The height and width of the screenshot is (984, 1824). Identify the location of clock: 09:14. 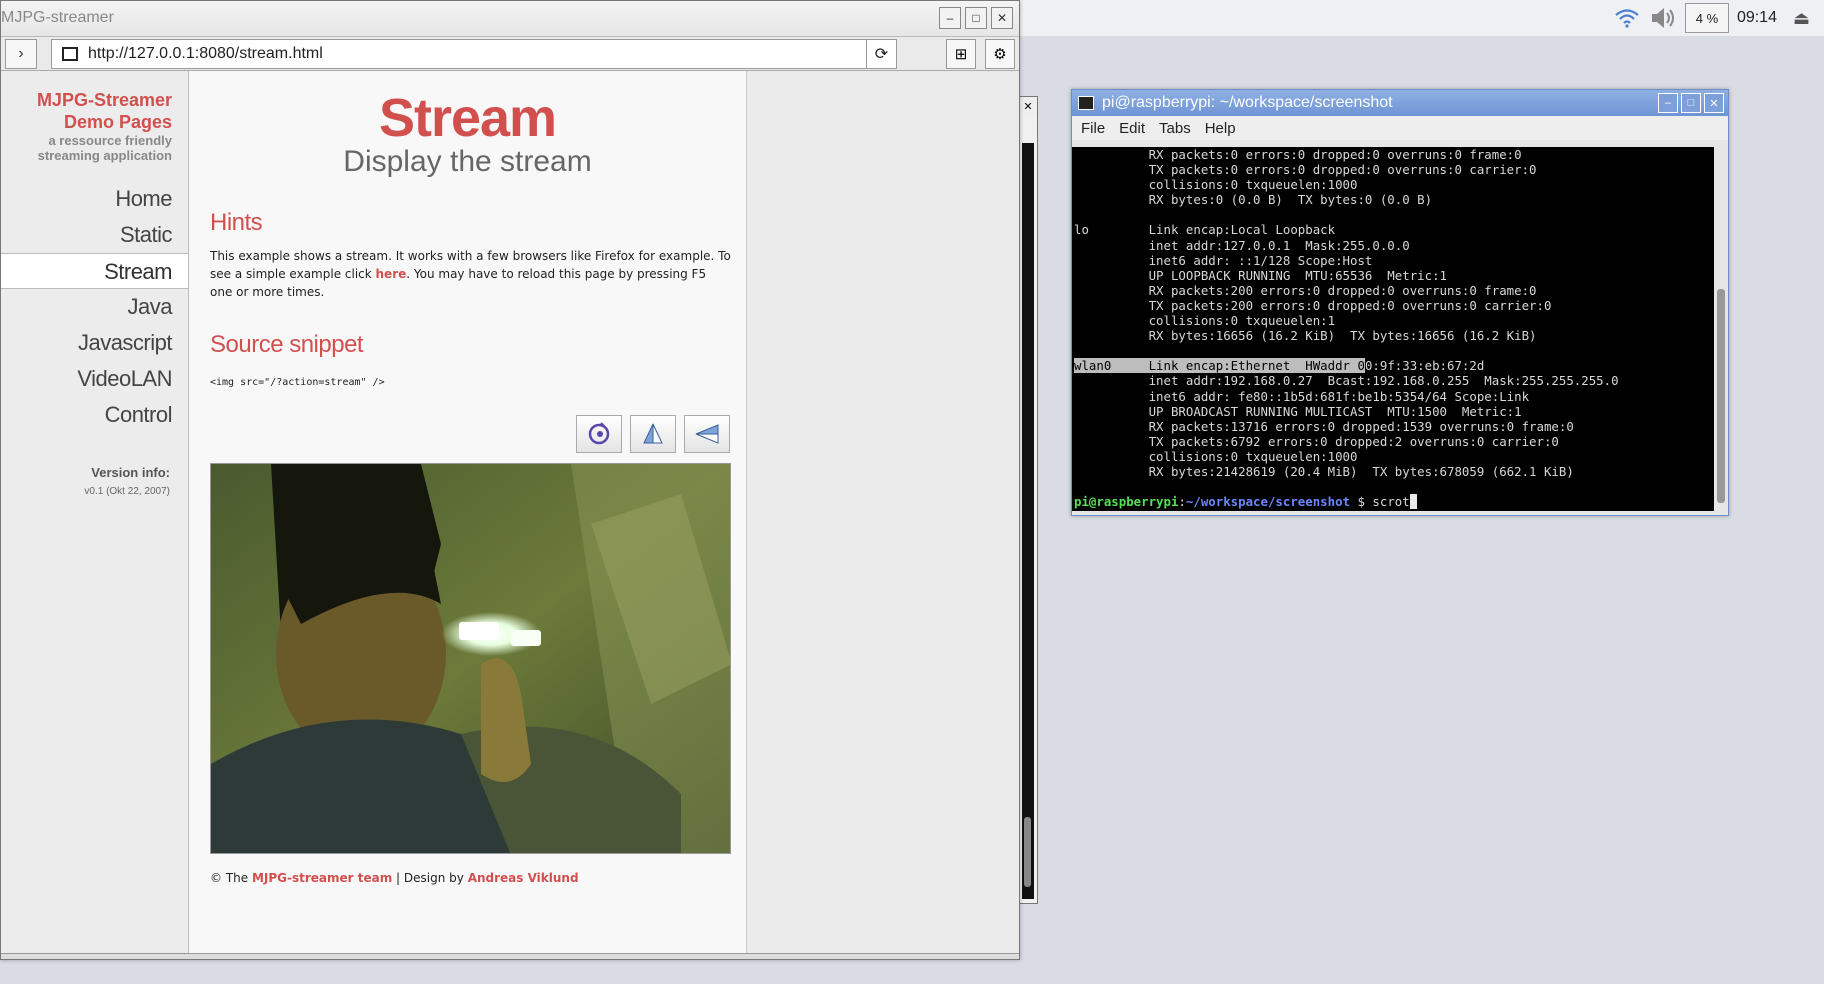
(1757, 18).